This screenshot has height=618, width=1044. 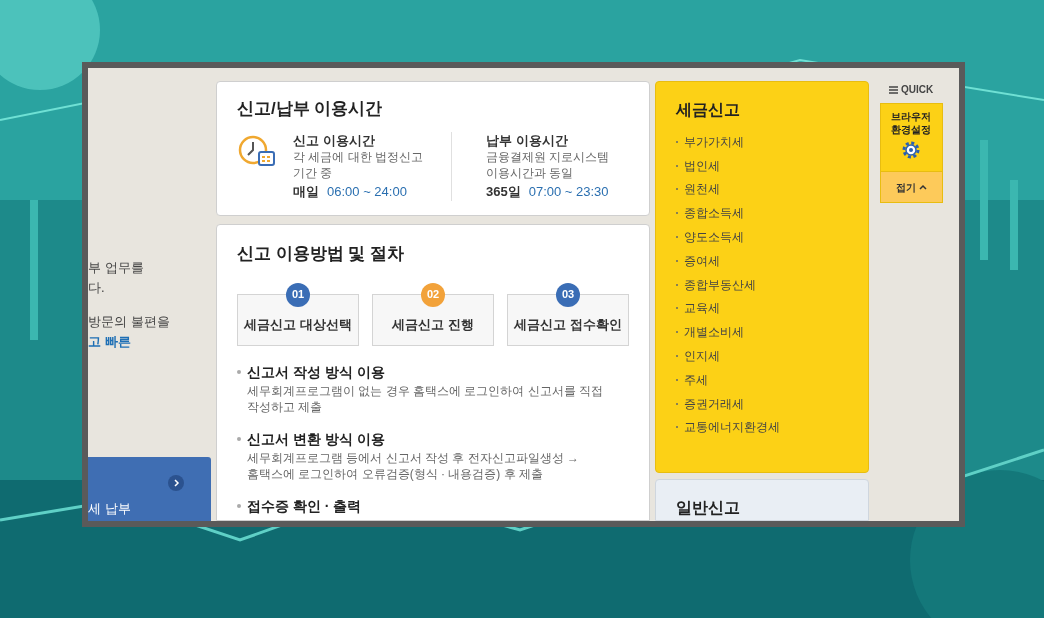 I want to click on step-number-badge: 03, so click(x=568, y=294).